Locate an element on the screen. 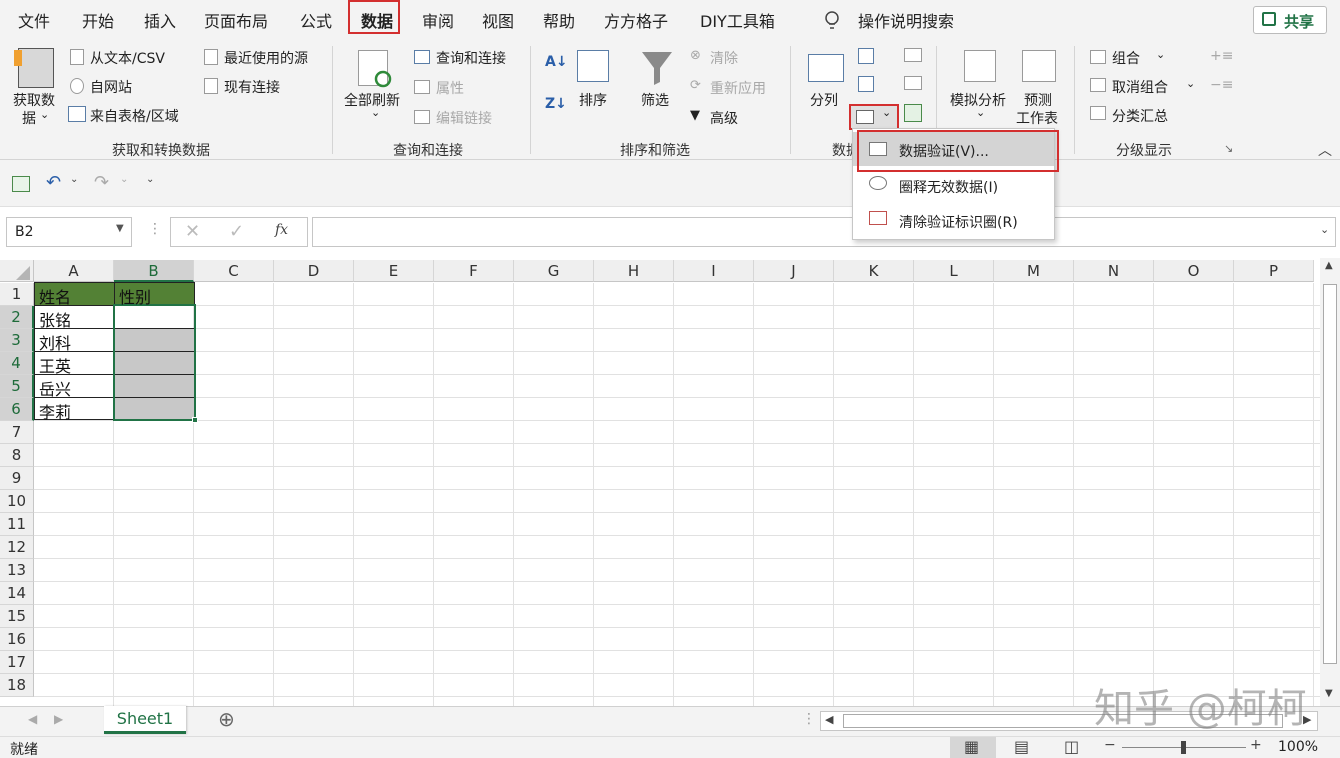 This screenshot has width=1340, height=758. advanced-button: 高级 is located at coordinates (724, 118).